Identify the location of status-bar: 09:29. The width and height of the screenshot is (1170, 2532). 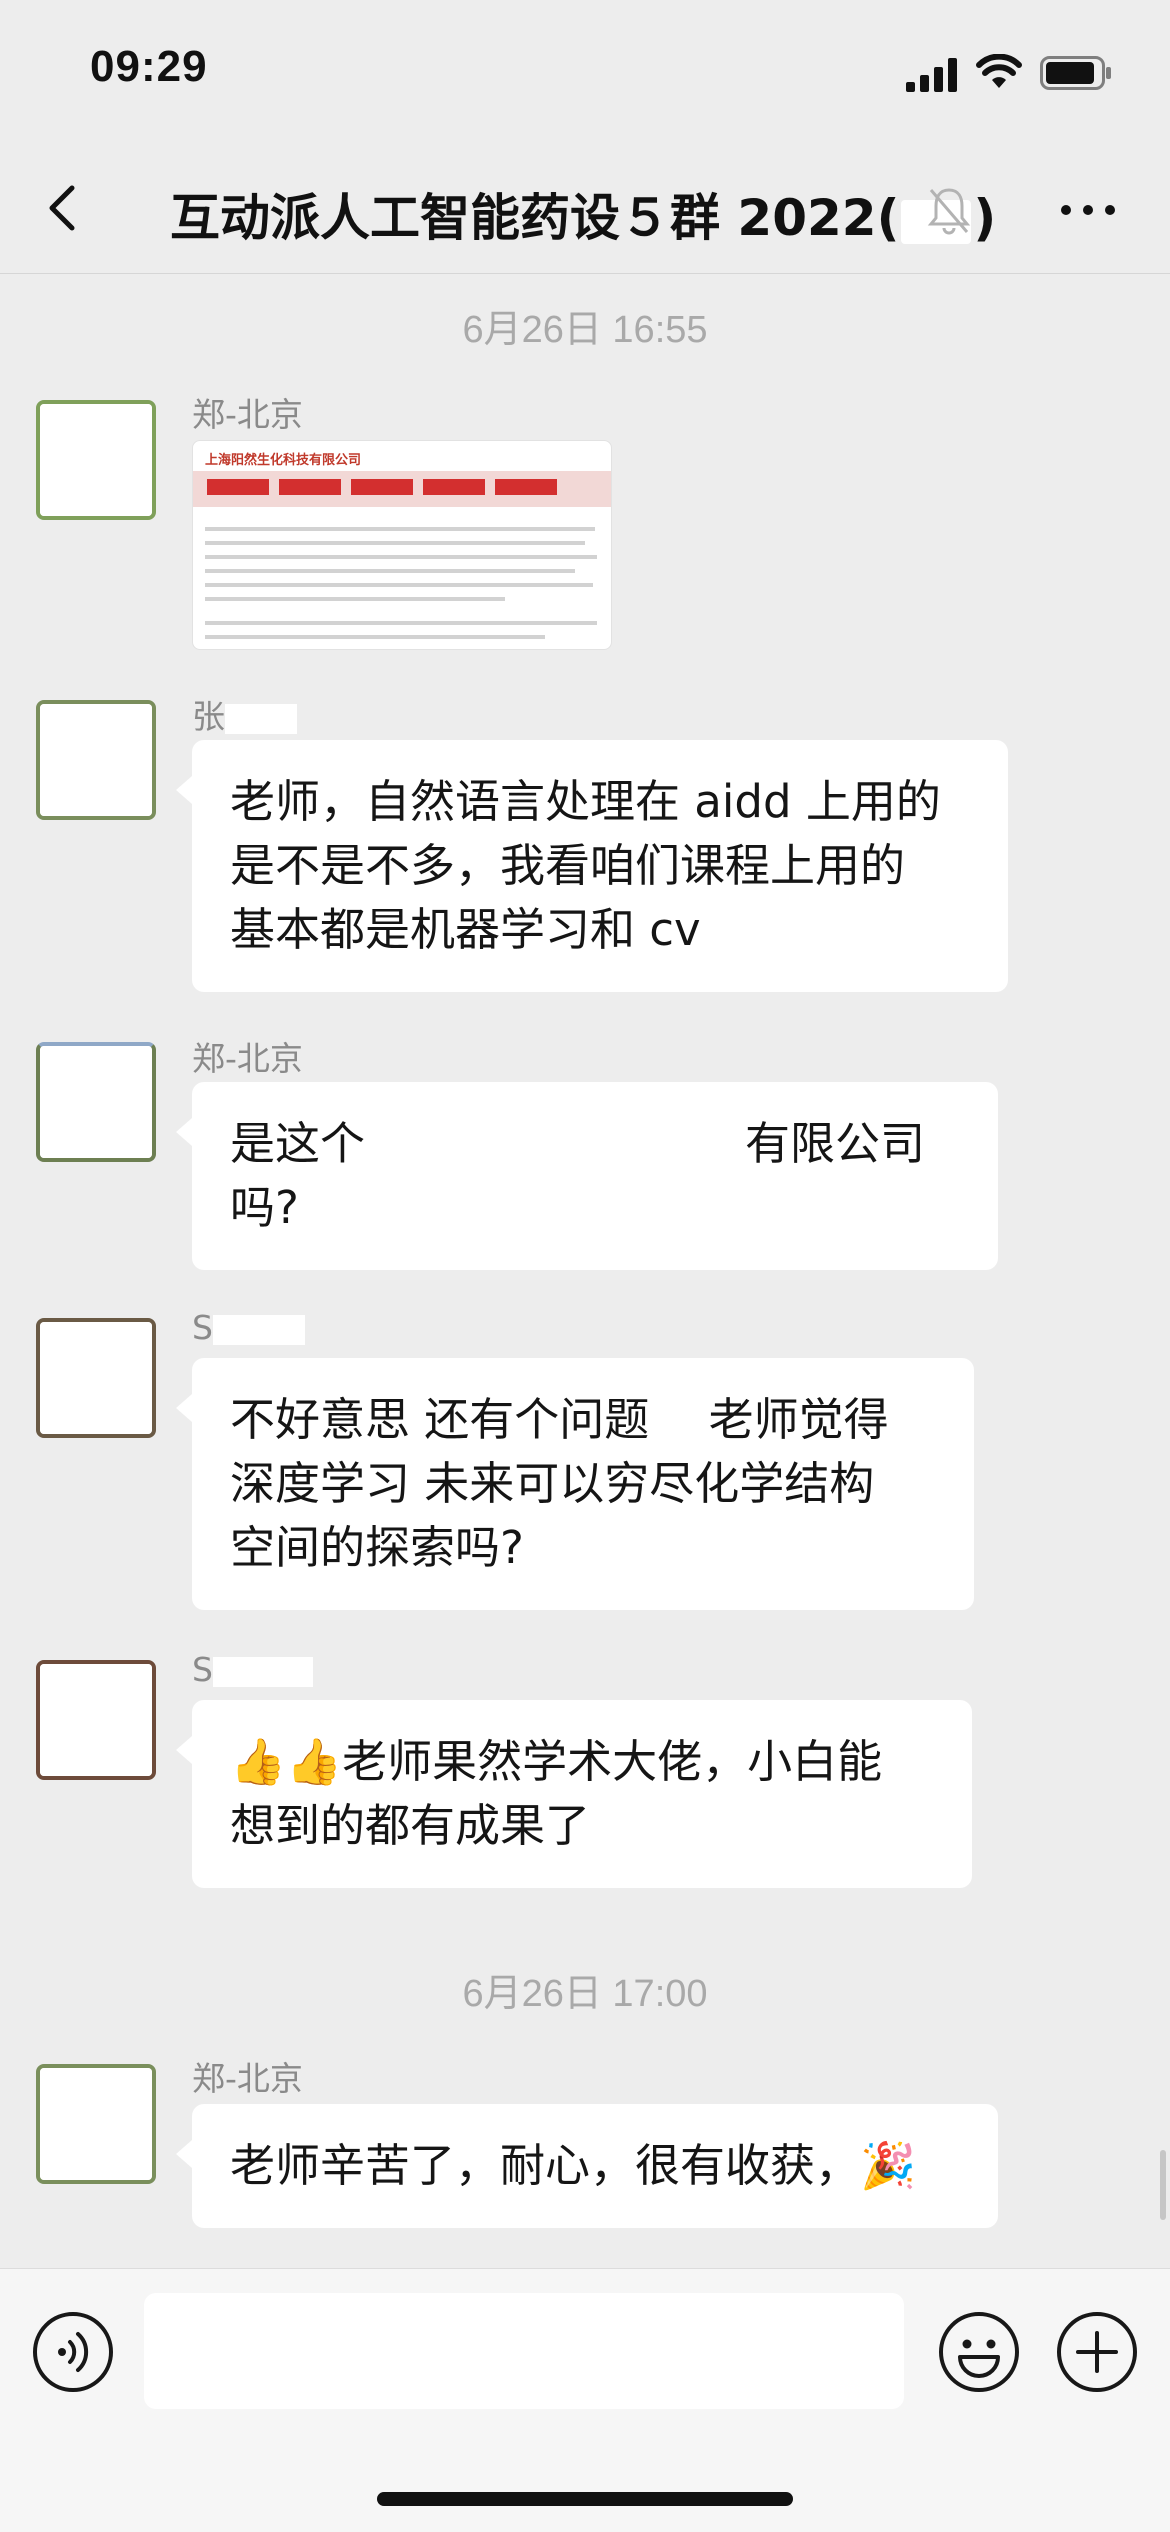
(585, 75).